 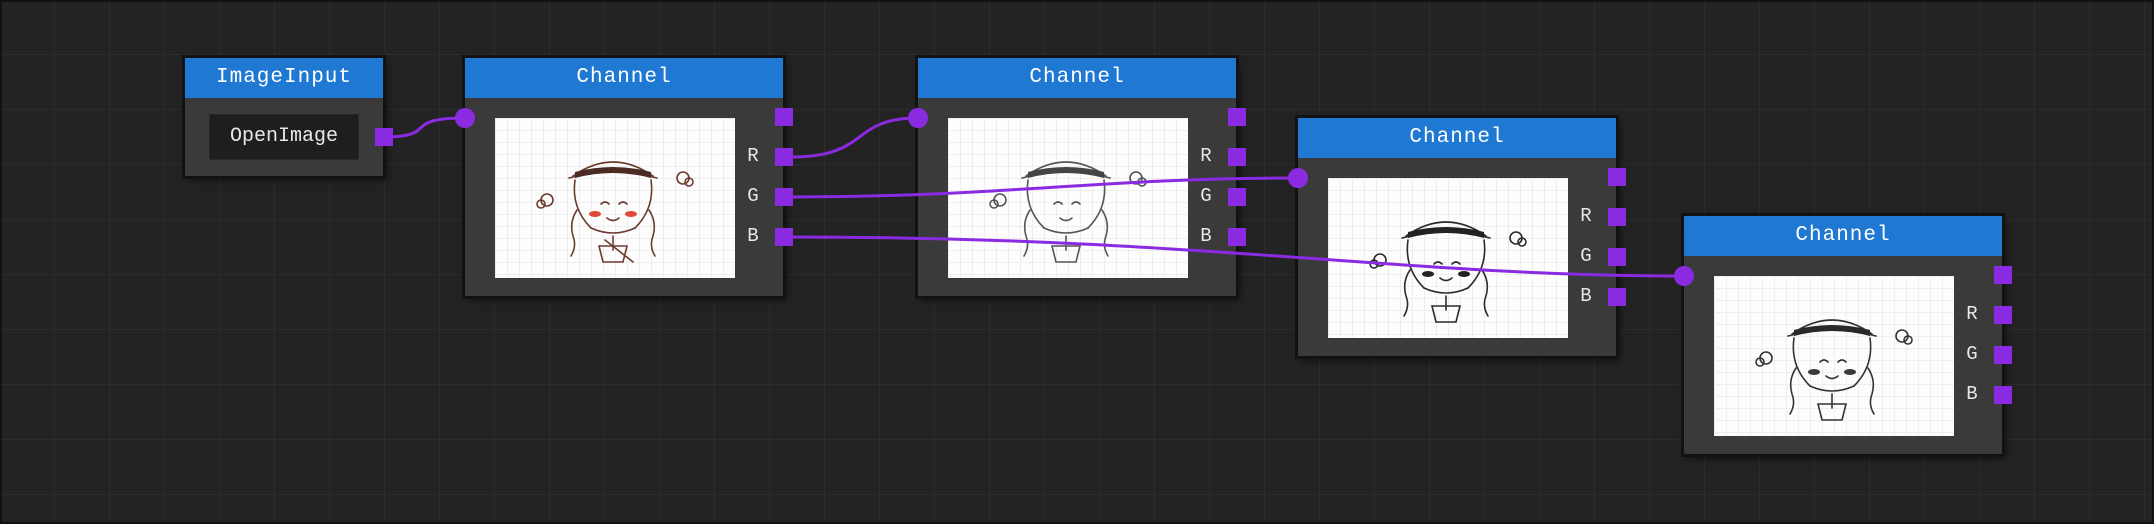 I want to click on open-image-button: OpenImage, so click(x=284, y=137).